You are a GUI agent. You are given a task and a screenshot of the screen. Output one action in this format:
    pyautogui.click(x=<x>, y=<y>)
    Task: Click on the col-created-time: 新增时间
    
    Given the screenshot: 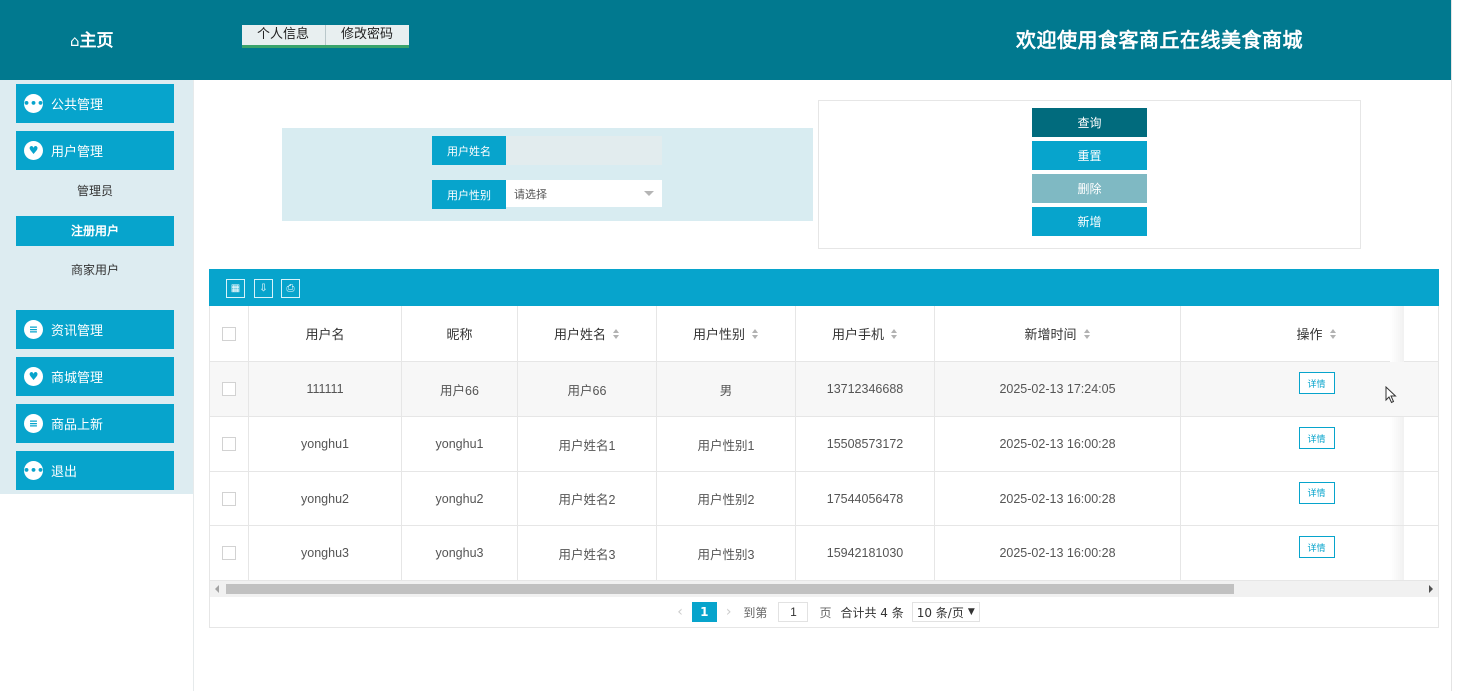 What is the action you would take?
    pyautogui.click(x=1058, y=333)
    